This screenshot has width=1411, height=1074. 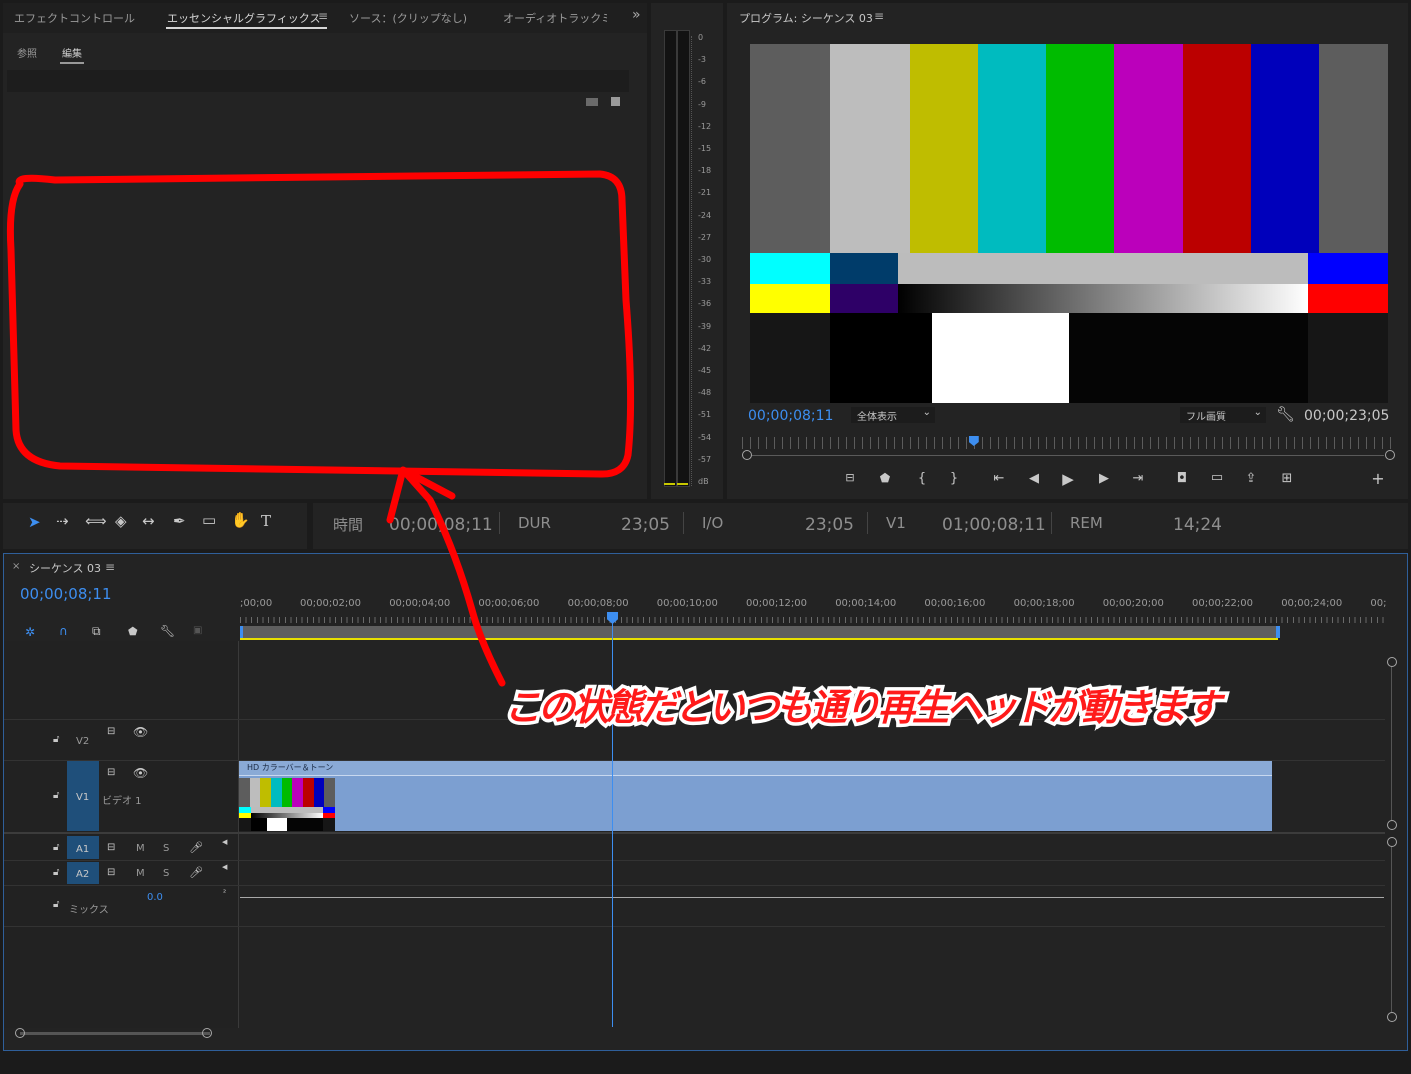 I want to click on annotation-caption: この状態だといつも通り再生ヘッドが動きます, so click(x=865, y=707).